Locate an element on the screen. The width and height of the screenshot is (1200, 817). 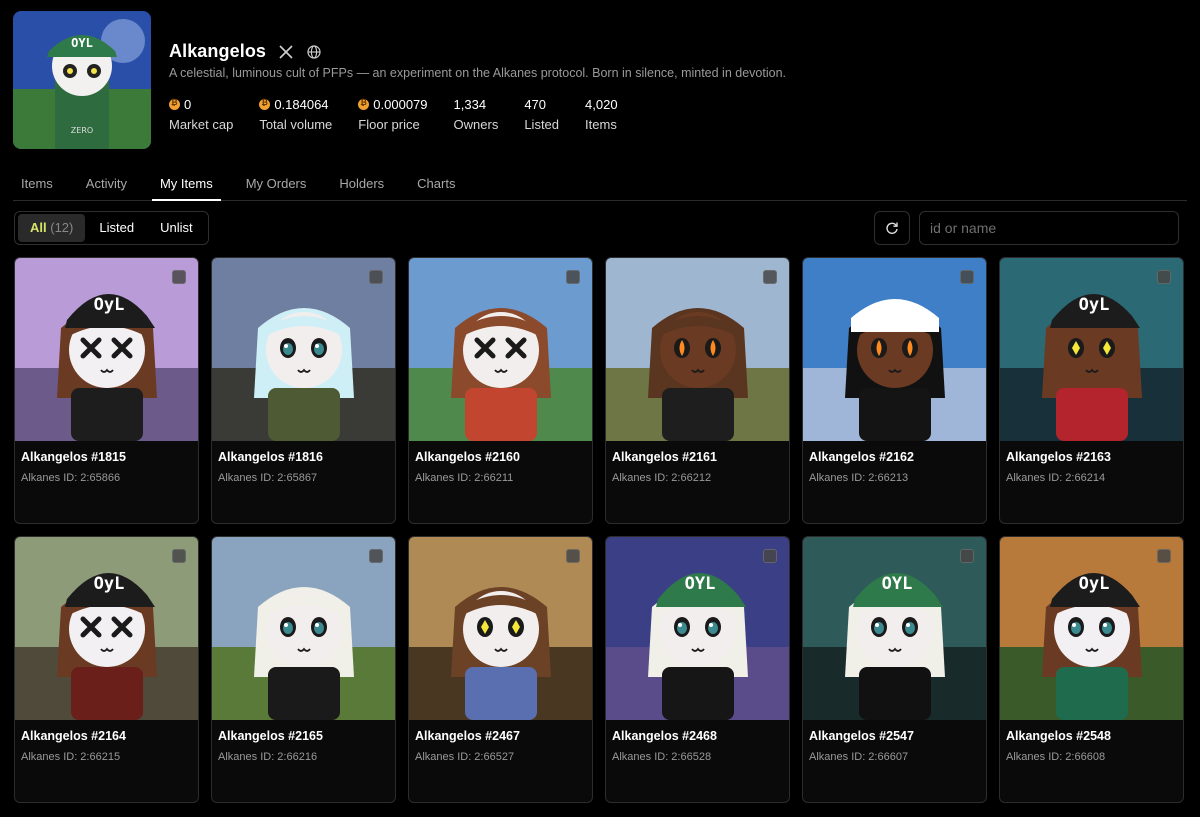
nft-card: OYL Alkangelos #2468 Alkanes ID: 2:66528 is located at coordinates (697, 669).